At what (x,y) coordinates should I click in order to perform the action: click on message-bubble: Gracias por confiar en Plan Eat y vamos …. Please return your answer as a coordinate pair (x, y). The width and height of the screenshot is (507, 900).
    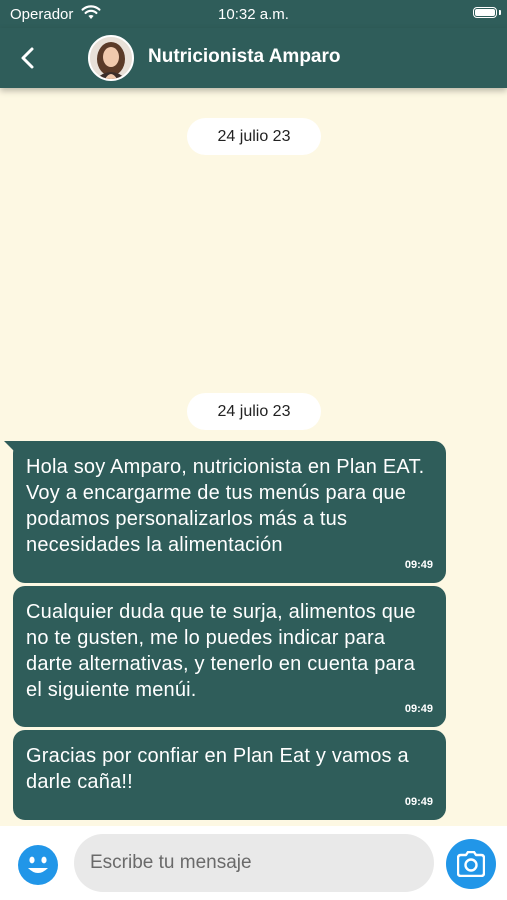
    Looking at the image, I should click on (229, 775).